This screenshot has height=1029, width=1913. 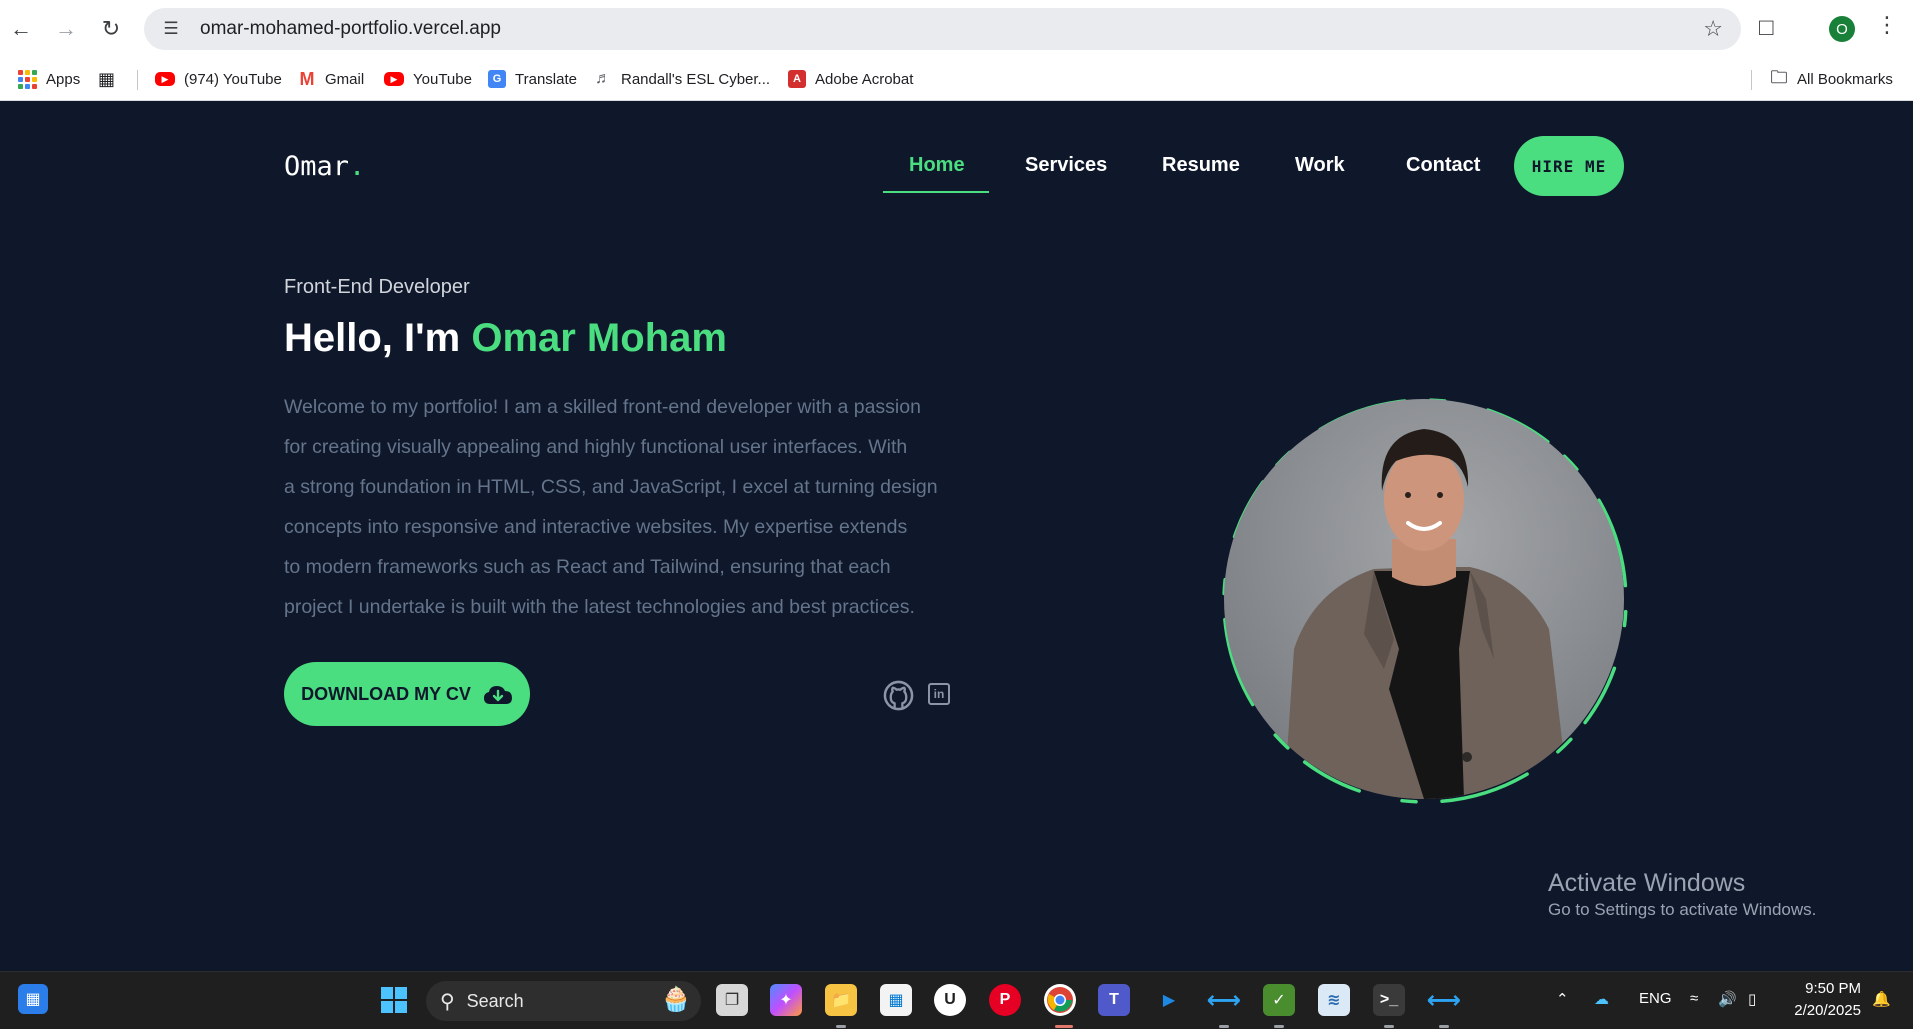 I want to click on bookmark-label: Translate, so click(x=546, y=79).